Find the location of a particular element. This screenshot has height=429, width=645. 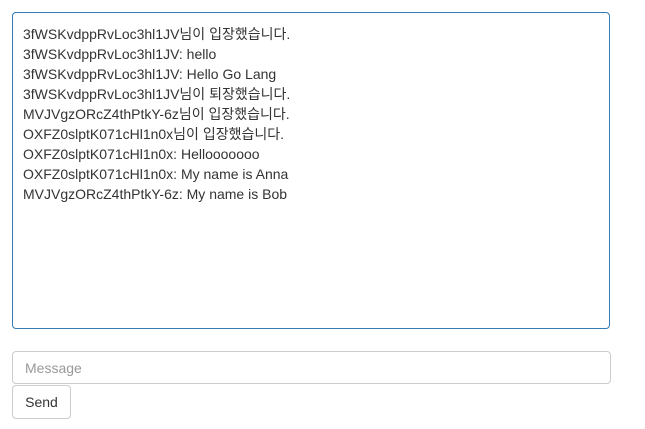

chat-message: 3fWSKvdppRvLoc3hl1JV님이 입장했습니다. is located at coordinates (157, 34).